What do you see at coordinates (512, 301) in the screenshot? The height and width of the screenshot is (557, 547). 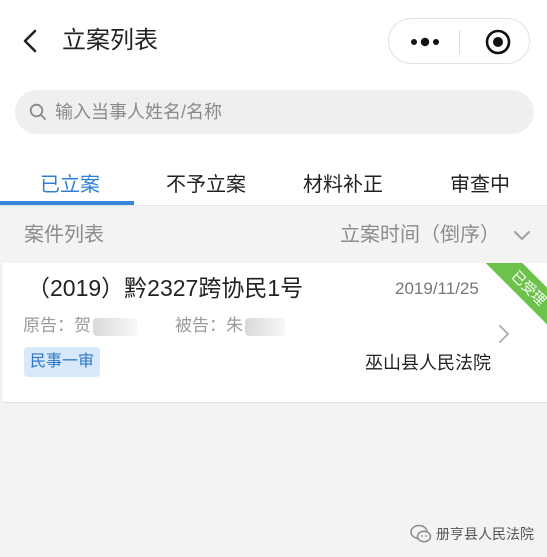 I see `status-badge: 已受理` at bounding box center [512, 301].